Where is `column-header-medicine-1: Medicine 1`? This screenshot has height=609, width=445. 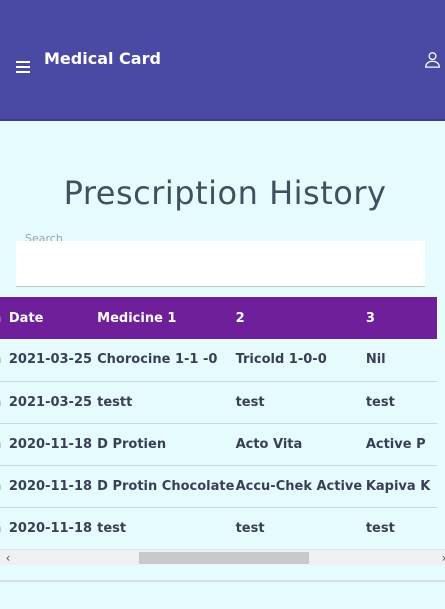
column-header-medicine-1: Medicine 1 is located at coordinates (166, 318).